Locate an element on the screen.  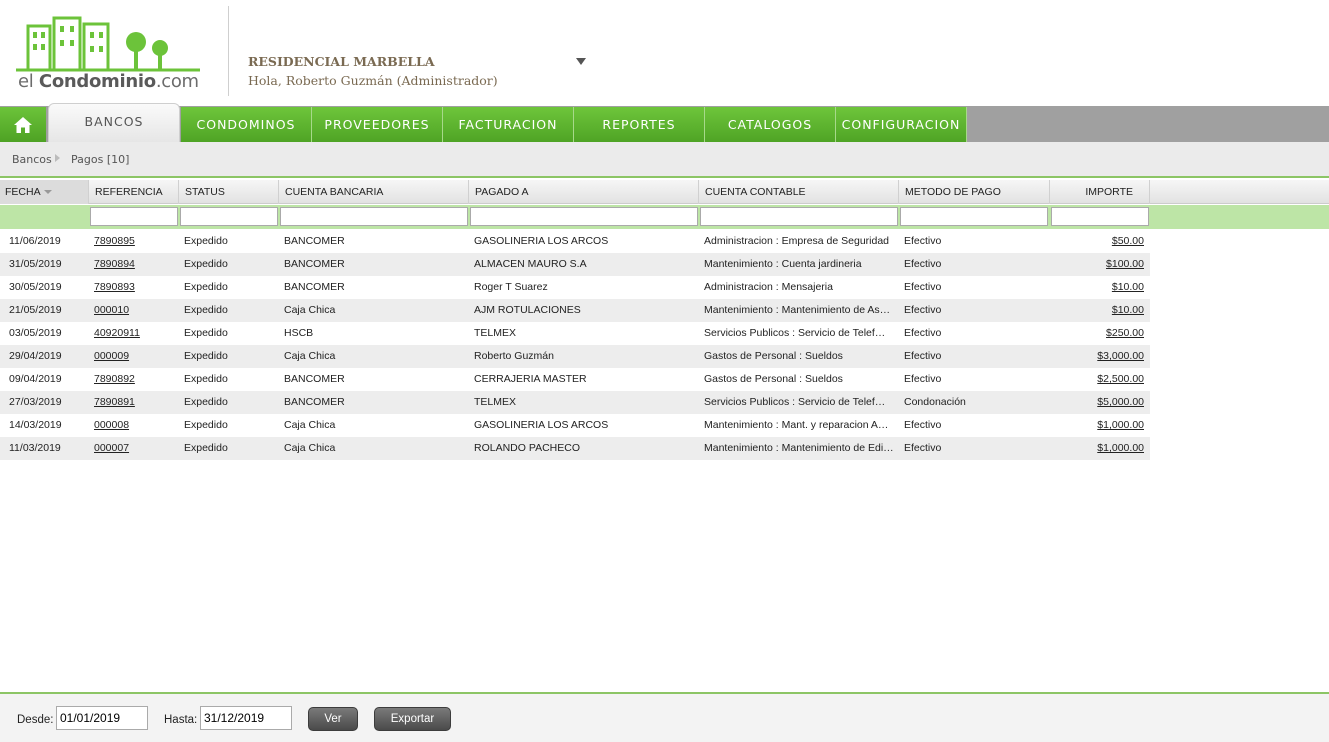
col-metodo-pago: METODO DE PAGO is located at coordinates (974, 192).